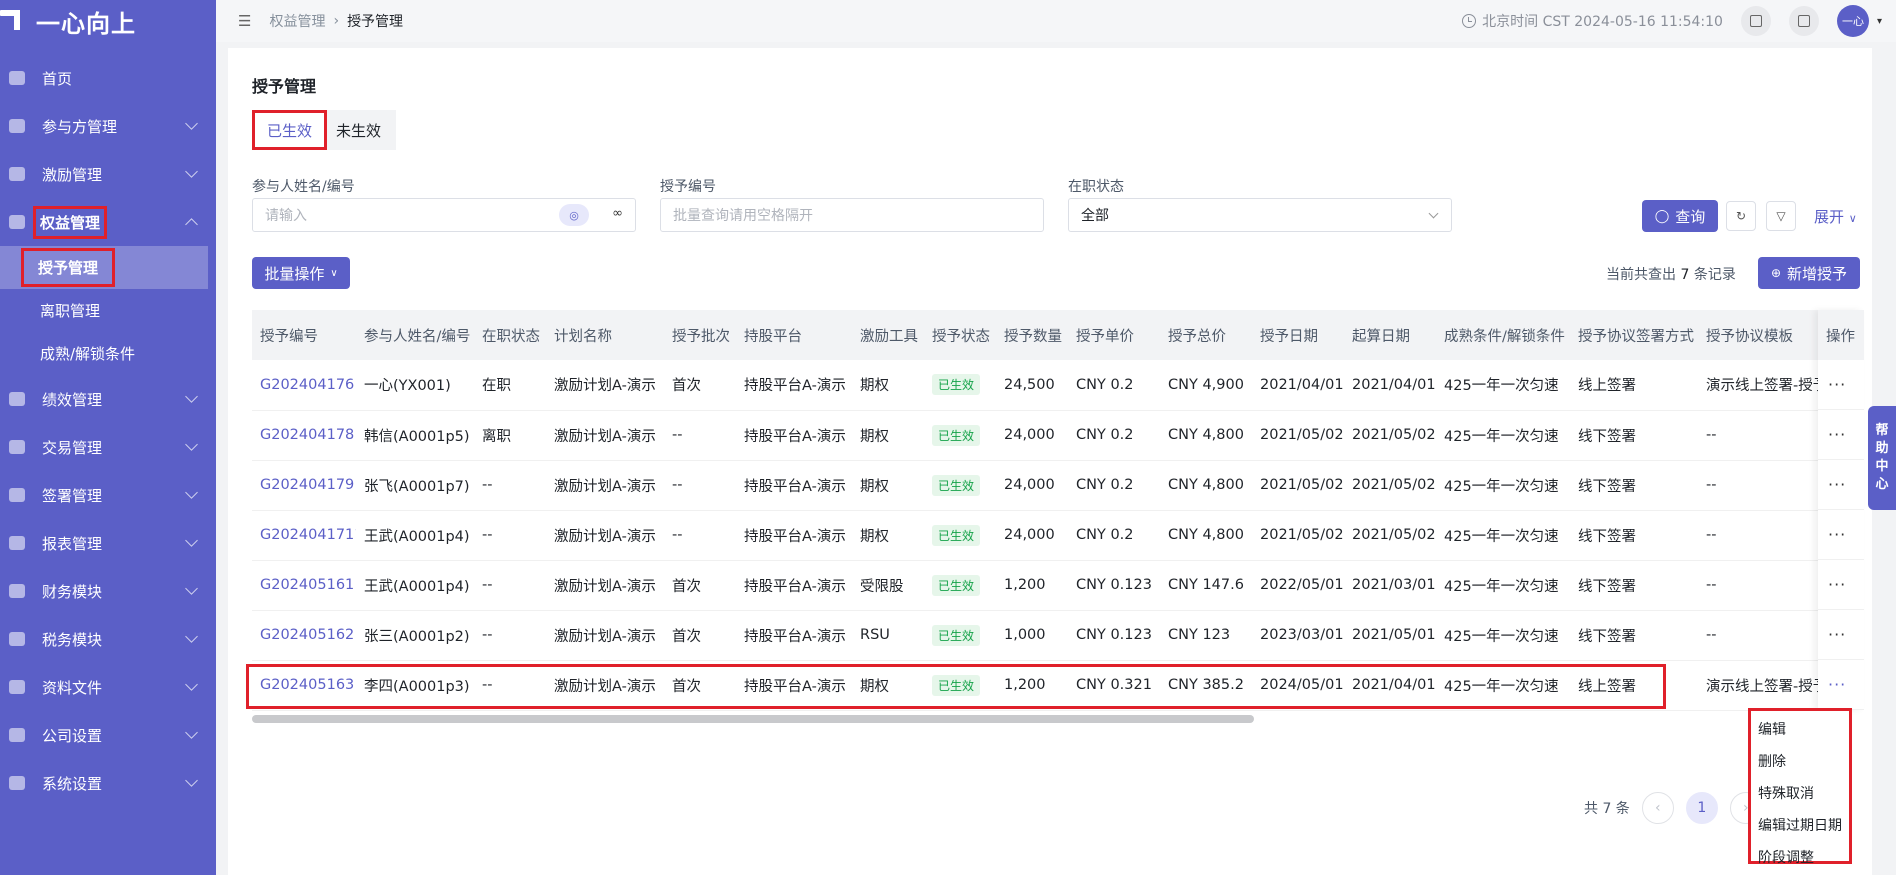 The image size is (1896, 875). What do you see at coordinates (108, 78) in the screenshot?
I see `sidebar-item: 首页` at bounding box center [108, 78].